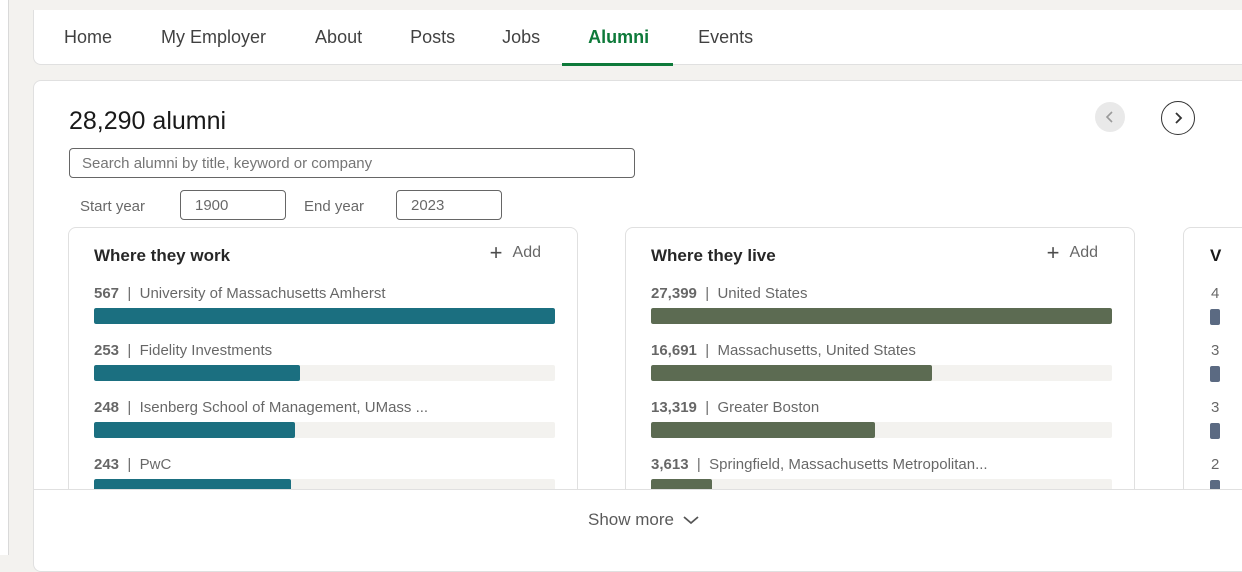 This screenshot has height=572, width=1242. I want to click on item-label: 13,319 | Greater Boston, so click(881, 407).